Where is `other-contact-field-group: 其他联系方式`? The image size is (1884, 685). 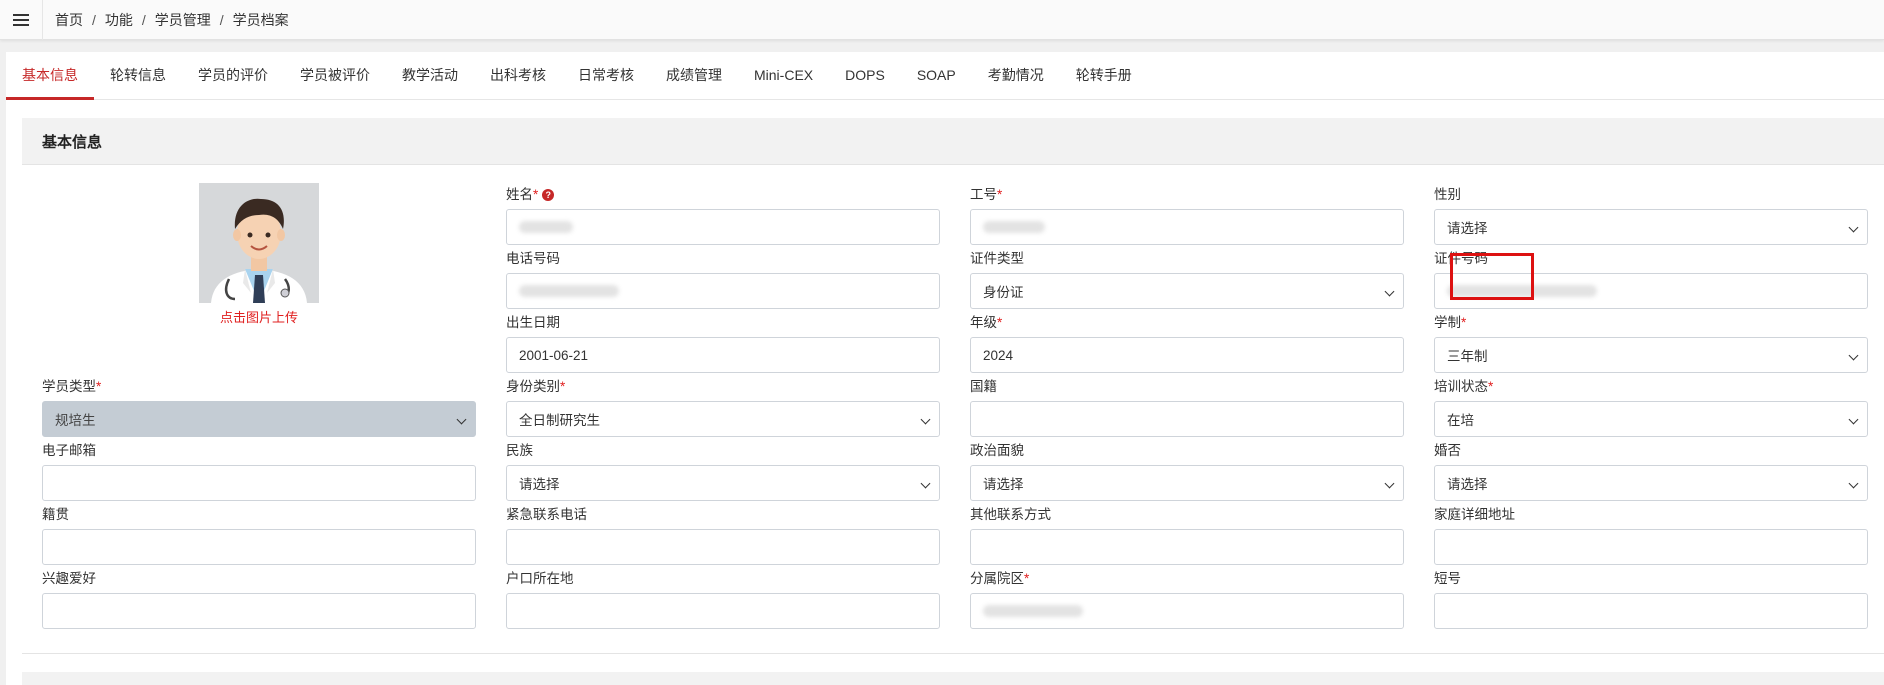
other-contact-field-group: 其他联系方式 is located at coordinates (1187, 535).